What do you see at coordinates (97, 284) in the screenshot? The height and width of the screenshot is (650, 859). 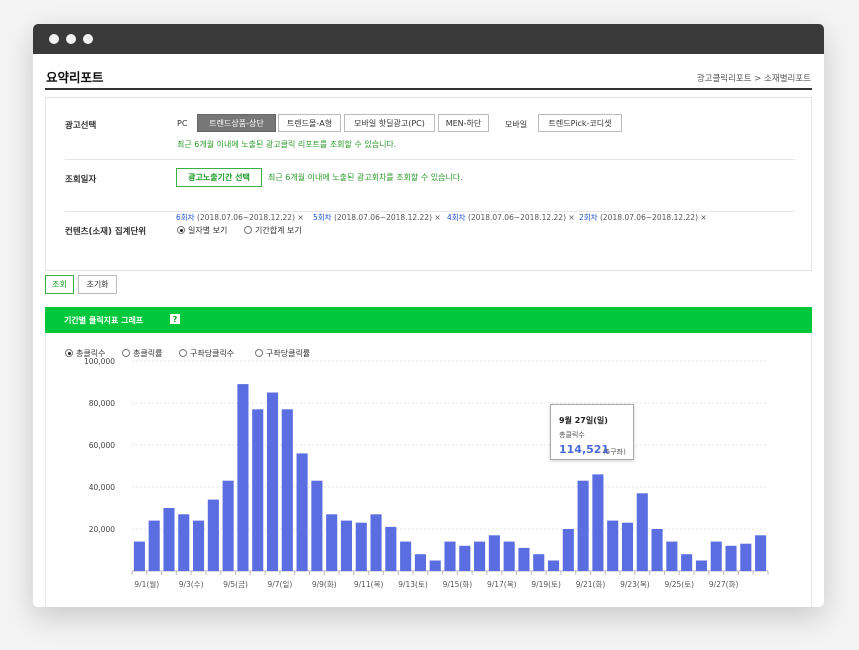 I see `reset-button: 초기화` at bounding box center [97, 284].